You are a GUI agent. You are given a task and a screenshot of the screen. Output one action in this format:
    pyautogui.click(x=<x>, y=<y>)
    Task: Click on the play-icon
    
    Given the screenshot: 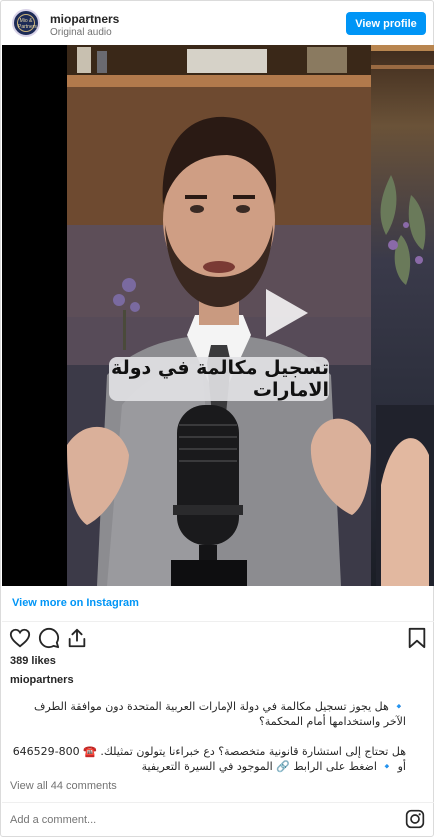 What is the action you would take?
    pyautogui.click(x=286, y=313)
    